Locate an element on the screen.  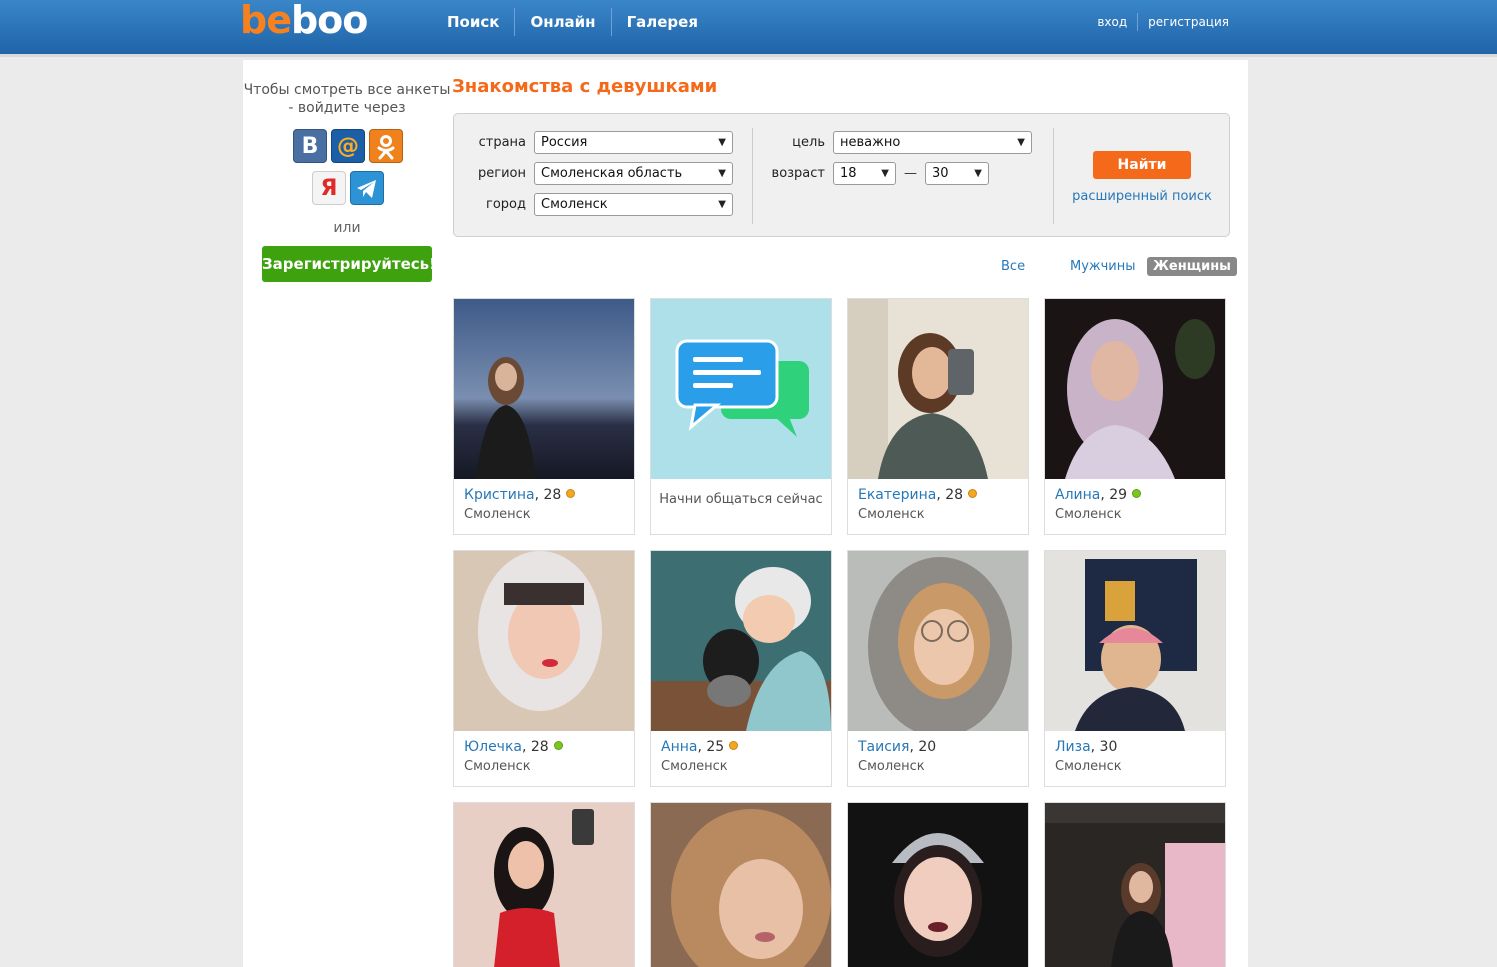
age-from-select: 18 ▼ is located at coordinates (864, 173).